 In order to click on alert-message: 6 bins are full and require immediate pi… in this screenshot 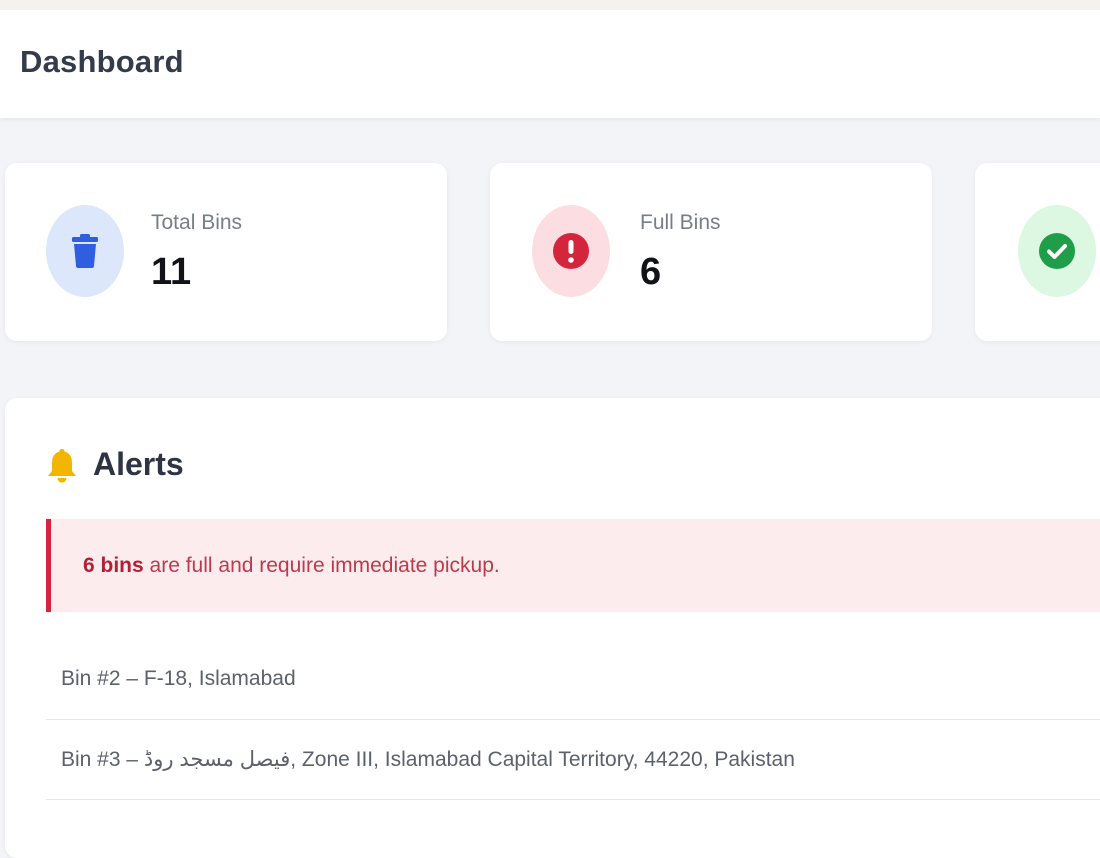, I will do `click(291, 566)`.